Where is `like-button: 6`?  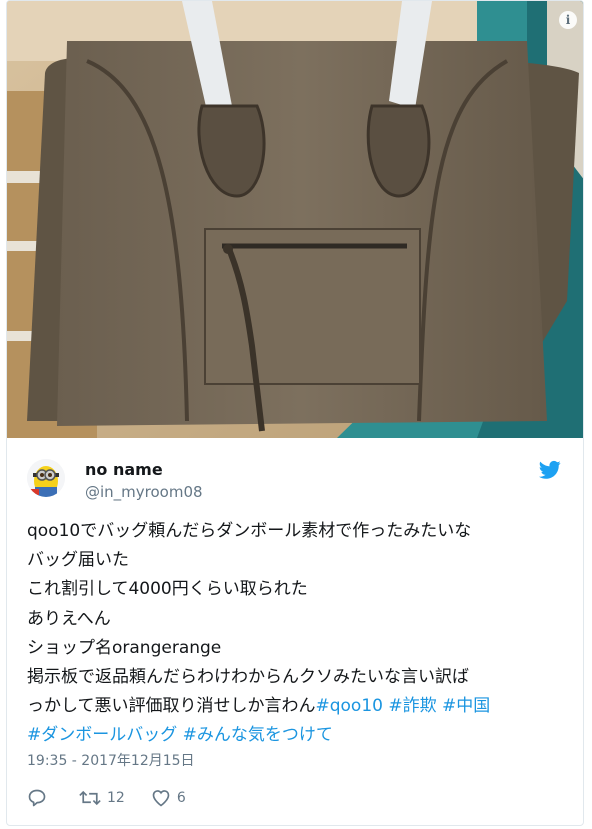
like-button: 6 is located at coordinates (168, 798).